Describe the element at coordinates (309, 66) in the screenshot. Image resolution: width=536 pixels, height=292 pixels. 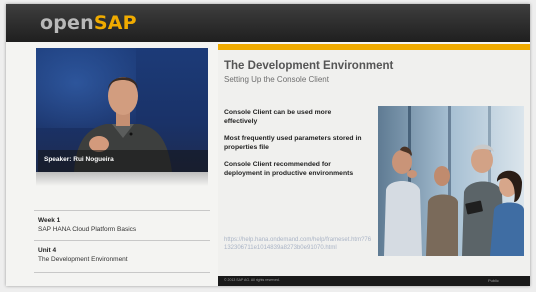
I see `slide-title: The Development Environment` at that location.